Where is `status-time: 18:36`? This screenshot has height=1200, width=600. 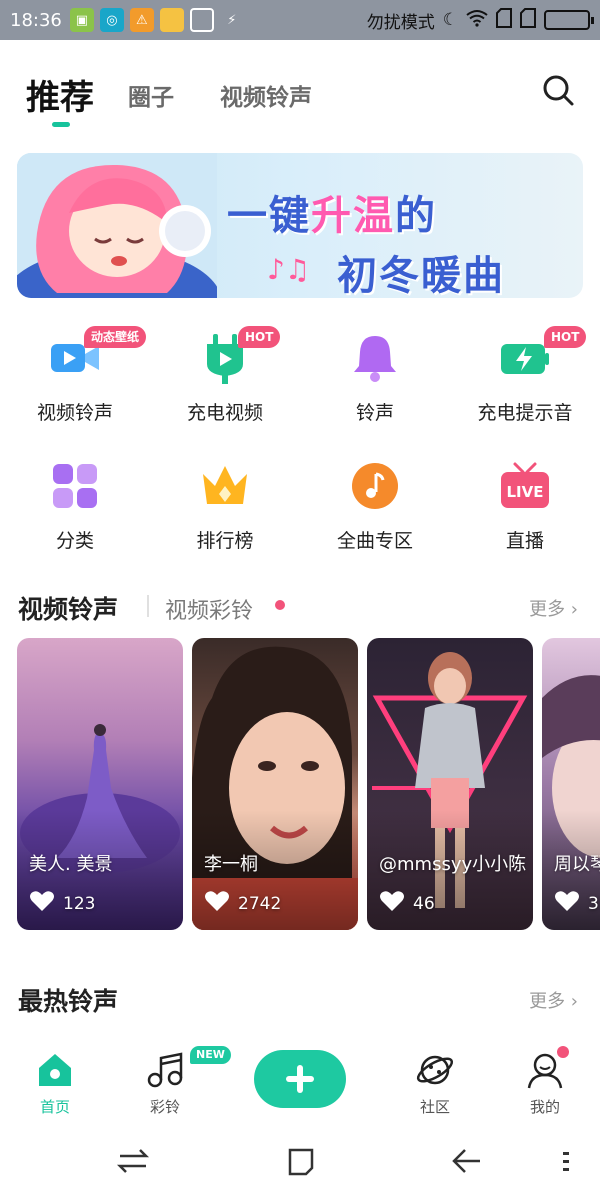
status-time: 18:36 is located at coordinates (36, 20).